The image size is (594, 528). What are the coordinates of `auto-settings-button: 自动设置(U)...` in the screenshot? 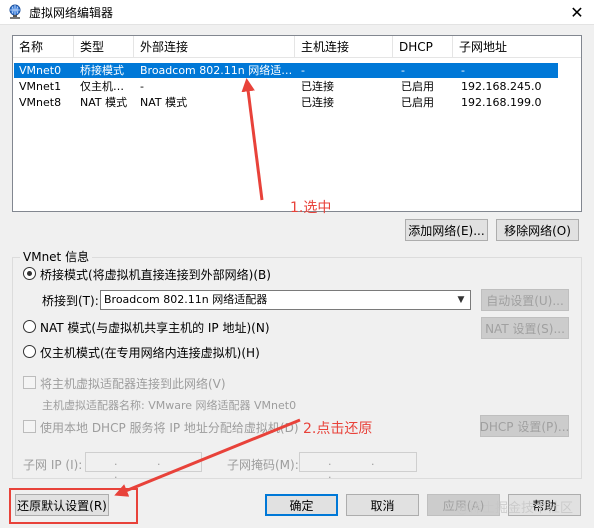 It's located at (525, 300).